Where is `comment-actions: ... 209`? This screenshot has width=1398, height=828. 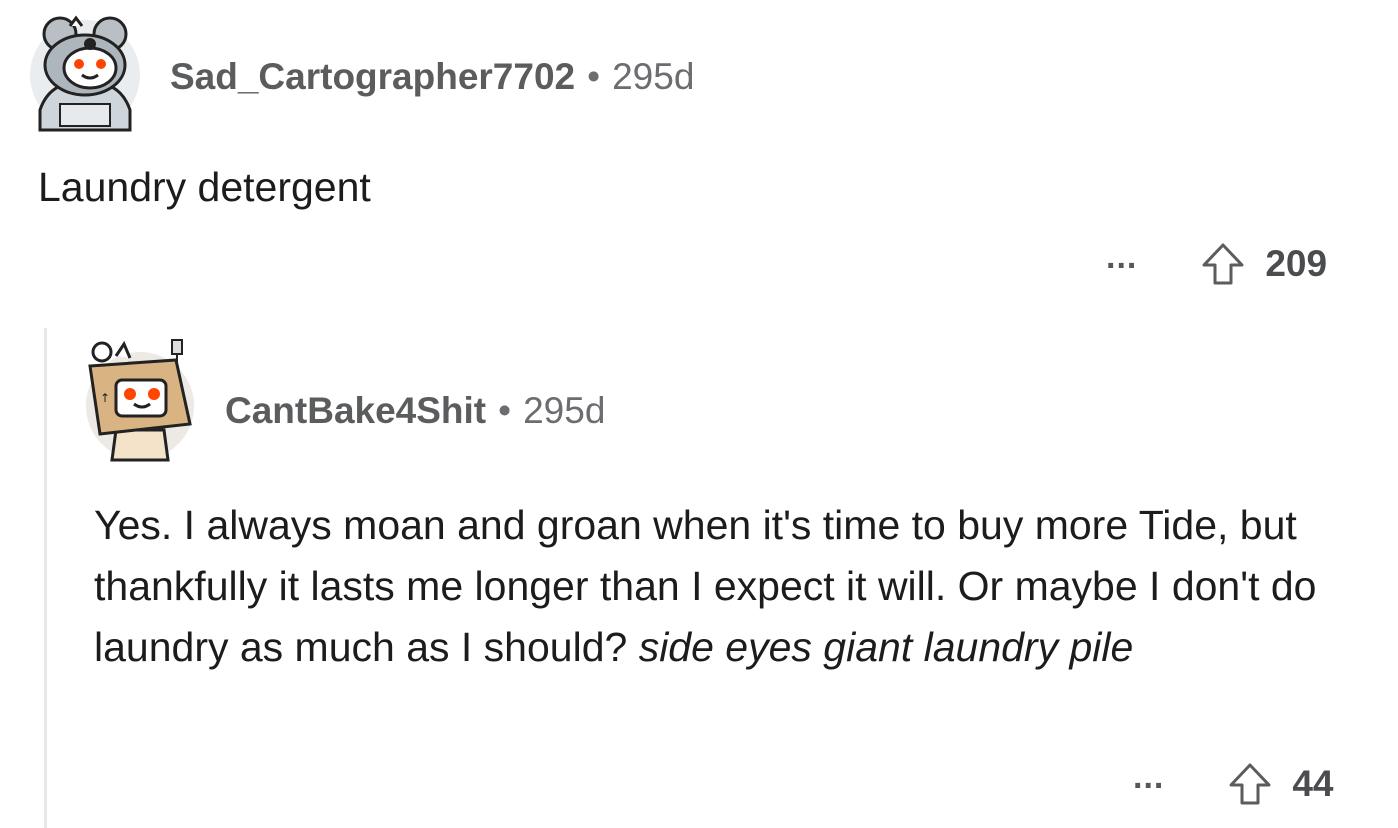 comment-actions: ... 209 is located at coordinates (1216, 264).